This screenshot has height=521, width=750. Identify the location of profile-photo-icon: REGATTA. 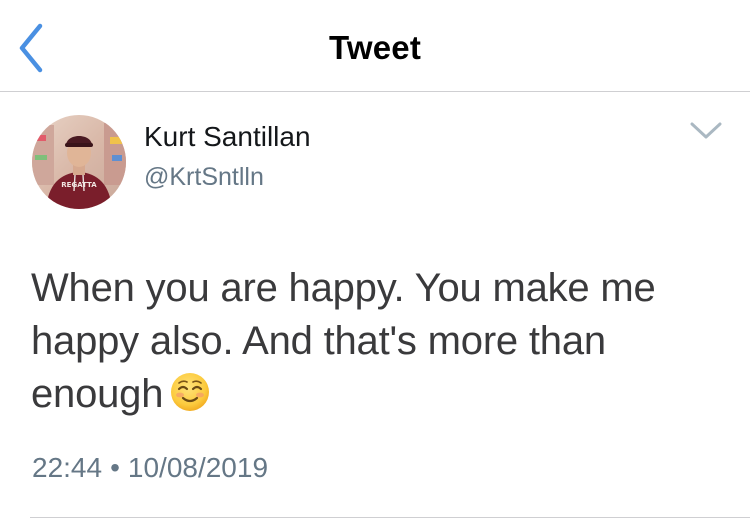
(79, 162).